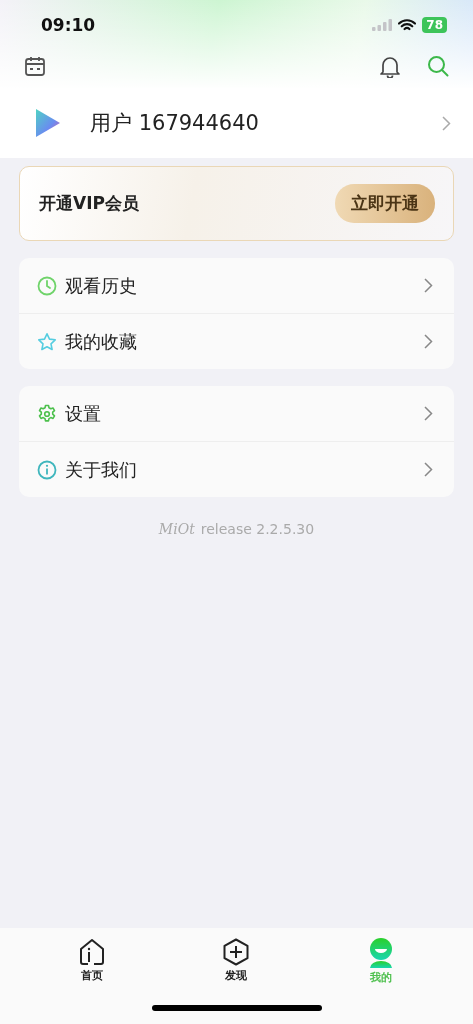 This screenshot has width=473, height=1024. I want to click on user-profile-row: 用户 167944640, so click(236, 123).